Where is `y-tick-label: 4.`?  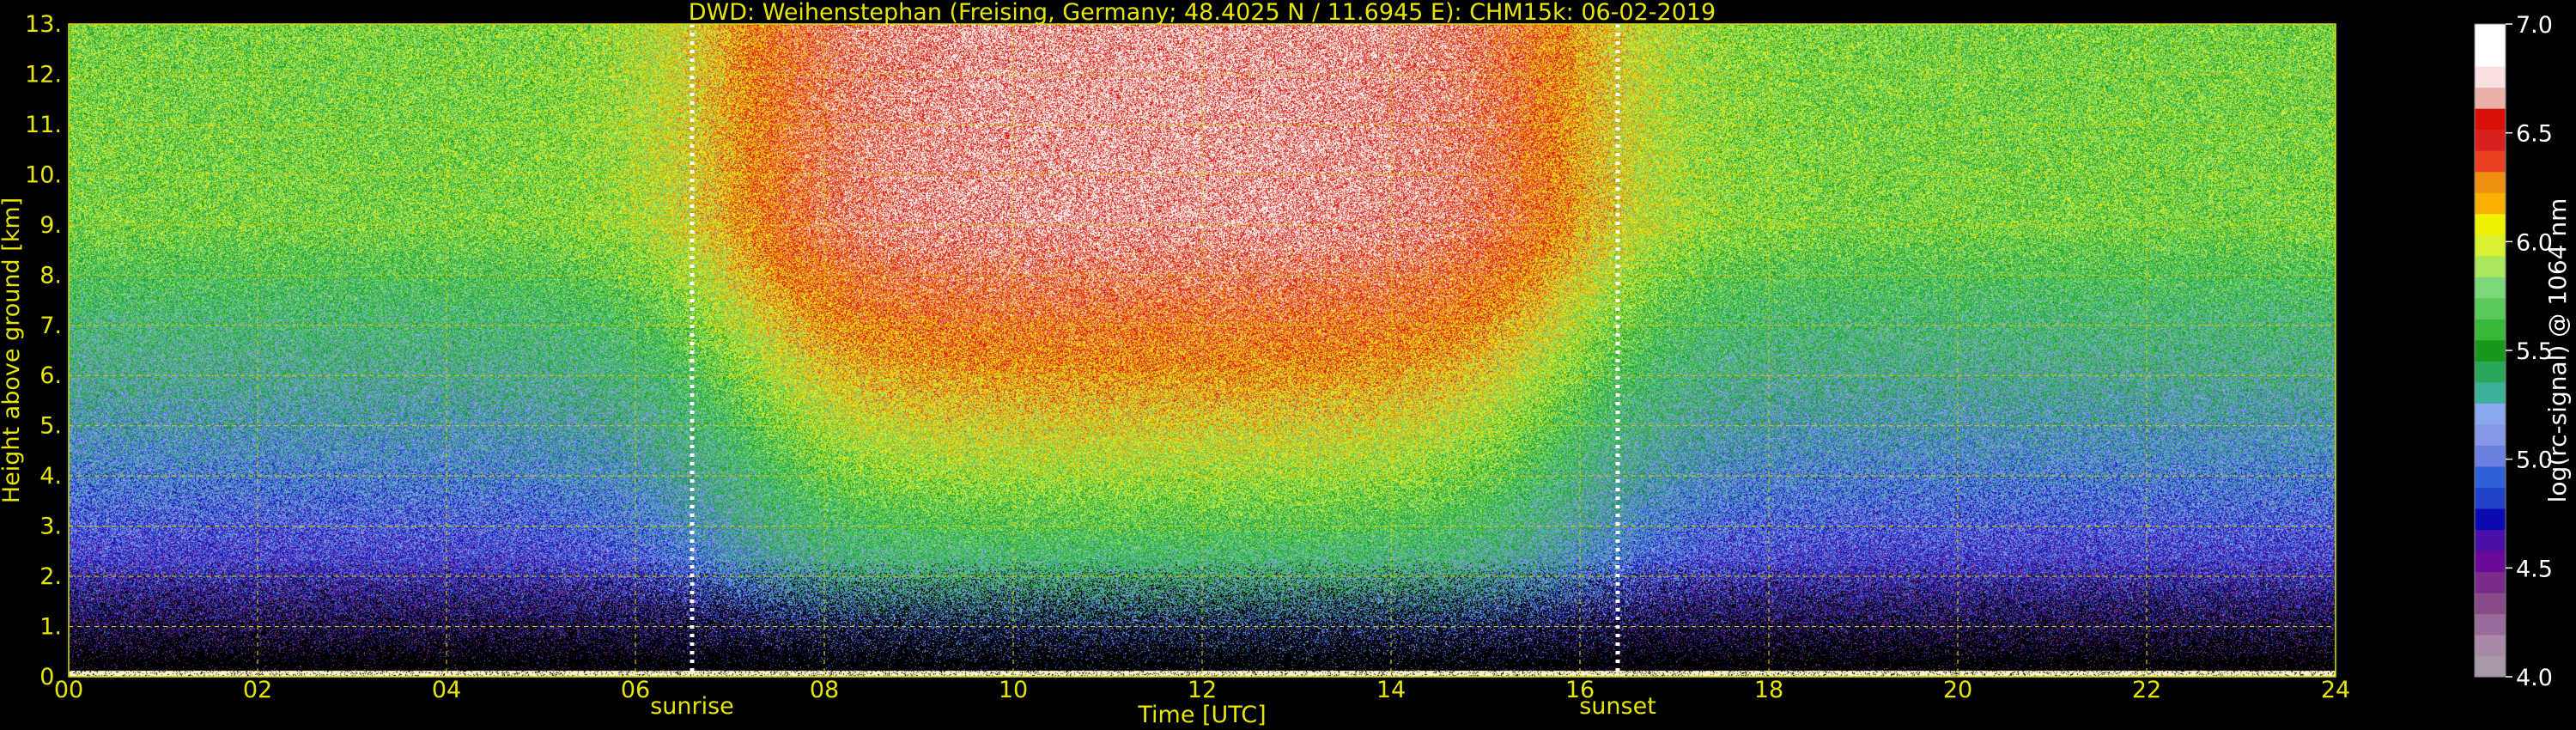
y-tick-label: 4. is located at coordinates (50, 476).